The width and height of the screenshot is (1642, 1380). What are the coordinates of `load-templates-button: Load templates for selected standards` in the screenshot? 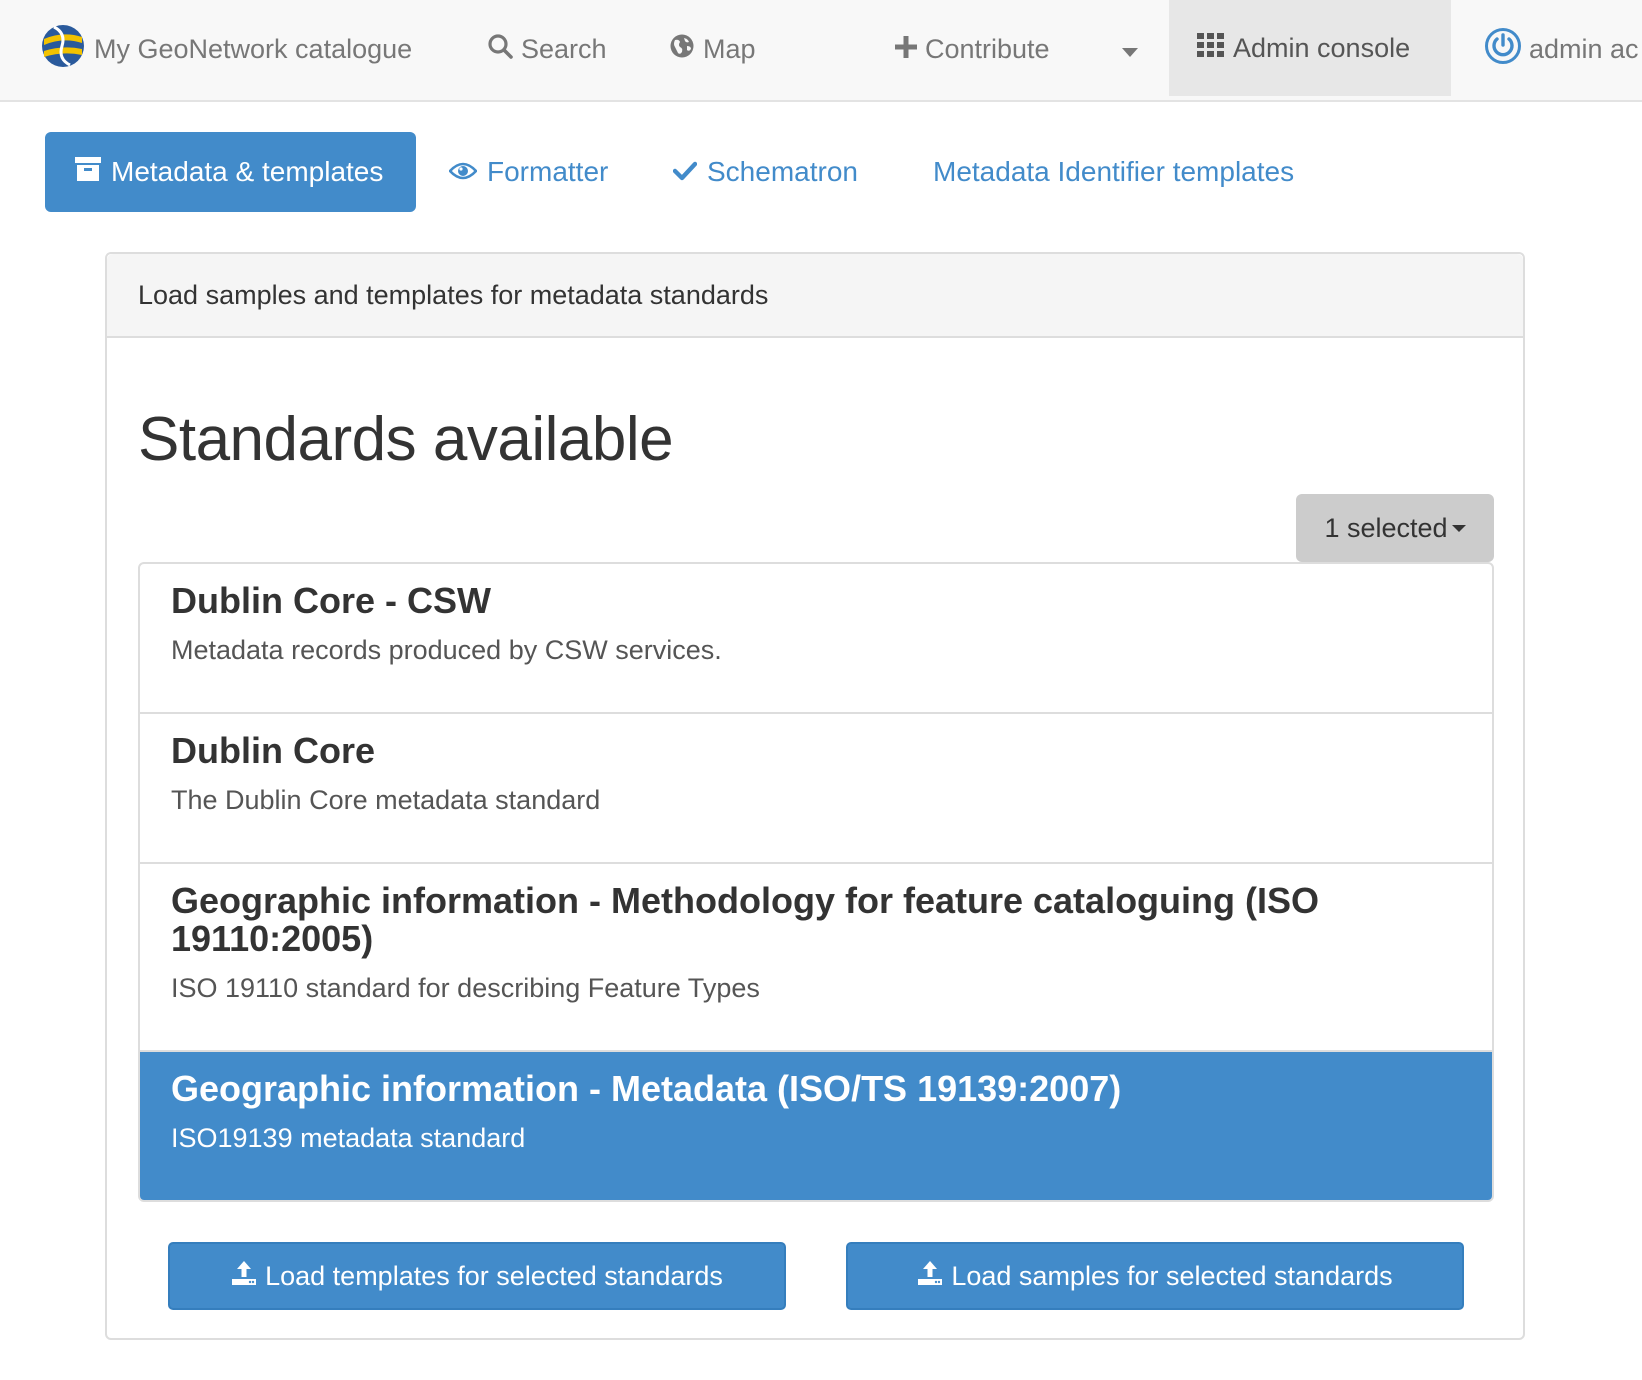 It's located at (477, 1276).